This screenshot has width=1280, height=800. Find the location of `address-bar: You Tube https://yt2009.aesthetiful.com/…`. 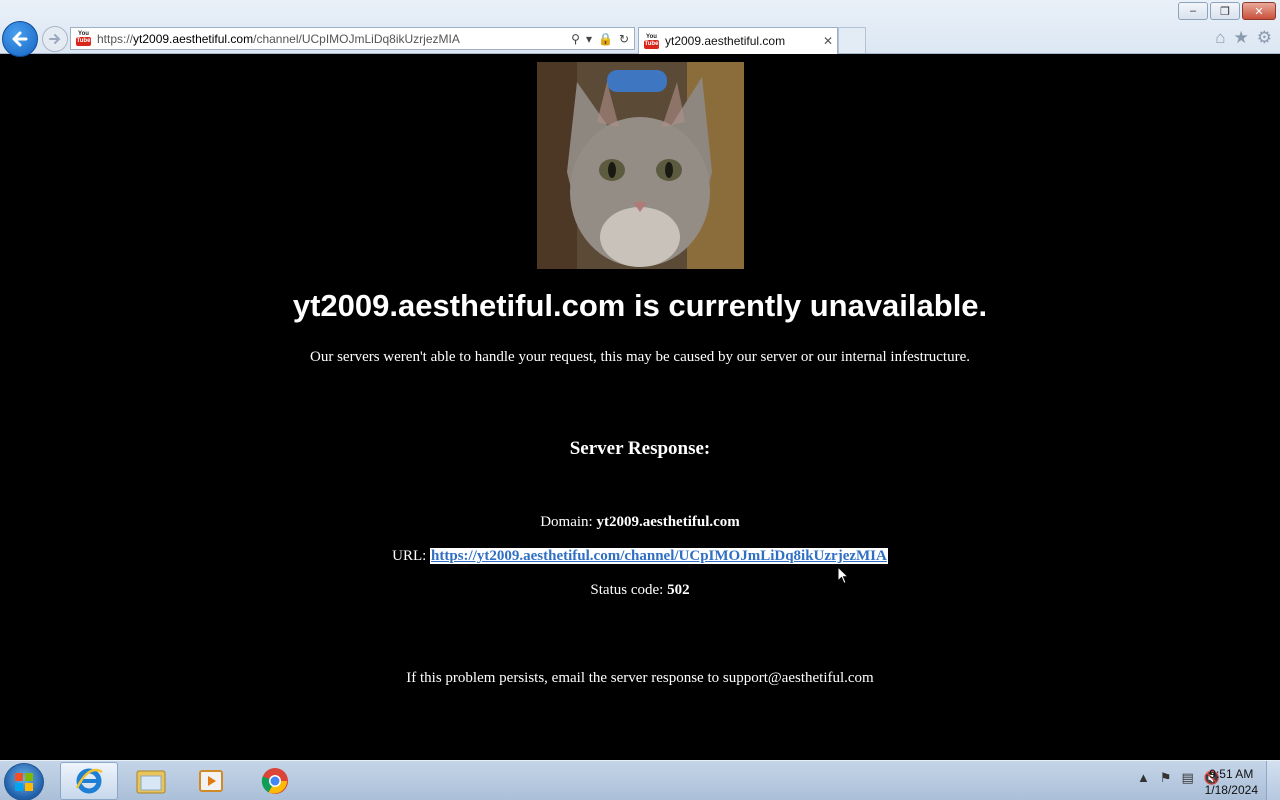

address-bar: You Tube https://yt2009.aesthetiful.com/… is located at coordinates (352, 38).